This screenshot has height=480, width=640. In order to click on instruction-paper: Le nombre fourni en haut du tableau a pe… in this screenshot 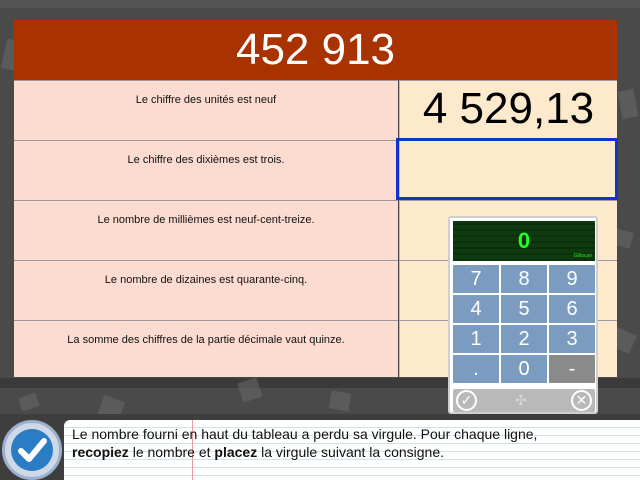, I will do `click(352, 450)`.